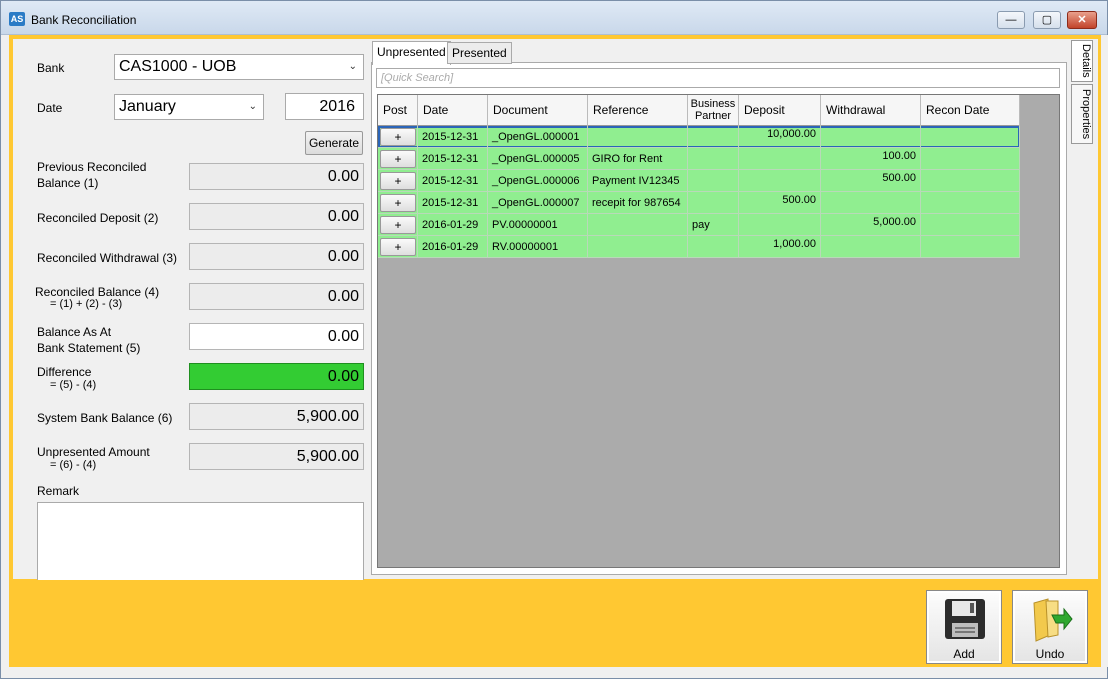 Image resolution: width=1108 pixels, height=679 pixels. Describe the element at coordinates (64, 372) in the screenshot. I see `difference-label: Difference` at that location.